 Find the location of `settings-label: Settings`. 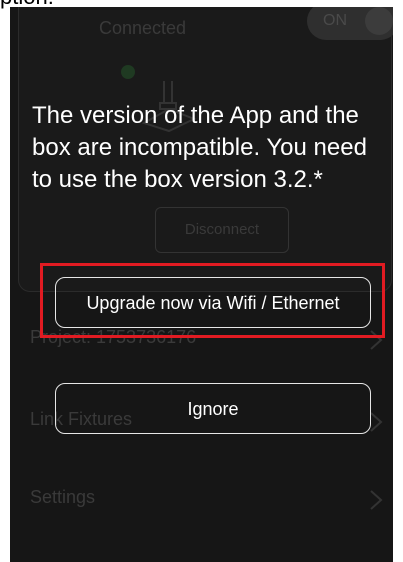

settings-label: Settings is located at coordinates (63, 497).